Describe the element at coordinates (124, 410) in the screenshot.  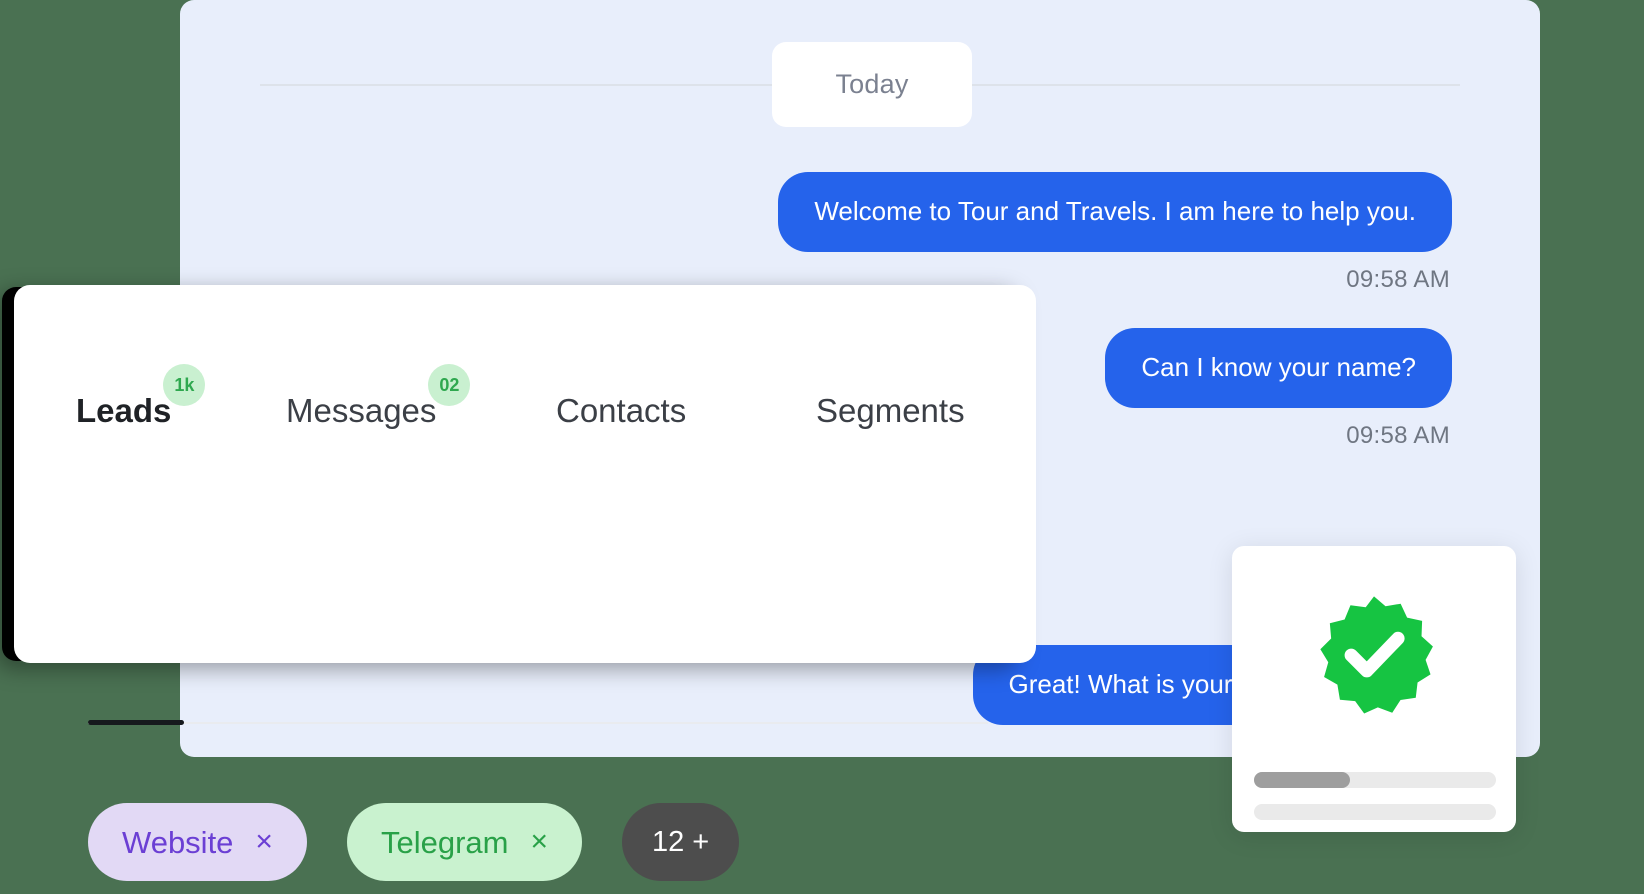
I see `tab-leads-label: Leads` at that location.